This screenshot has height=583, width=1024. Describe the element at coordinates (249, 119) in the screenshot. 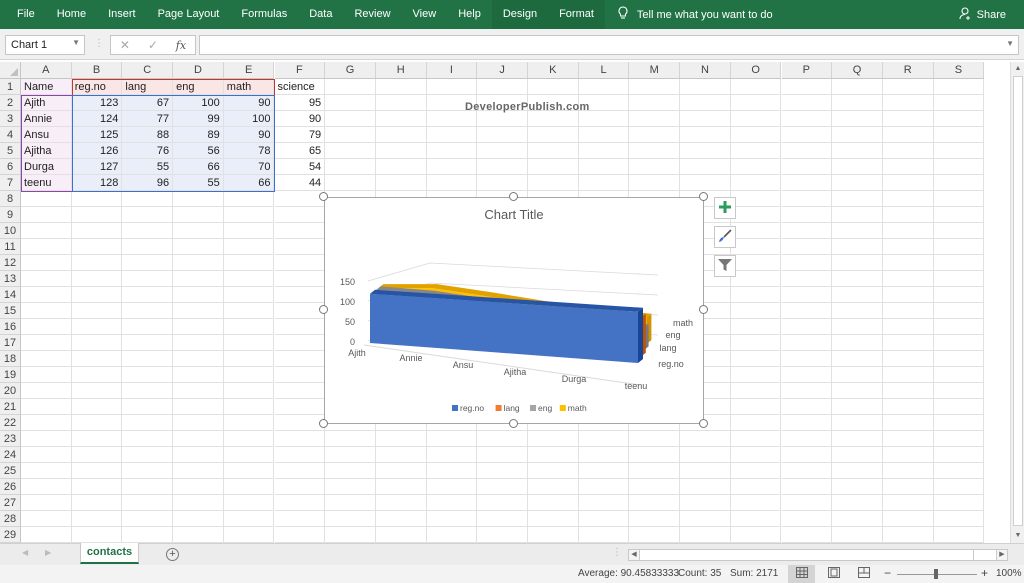

I see `cell-E3: 100` at that location.